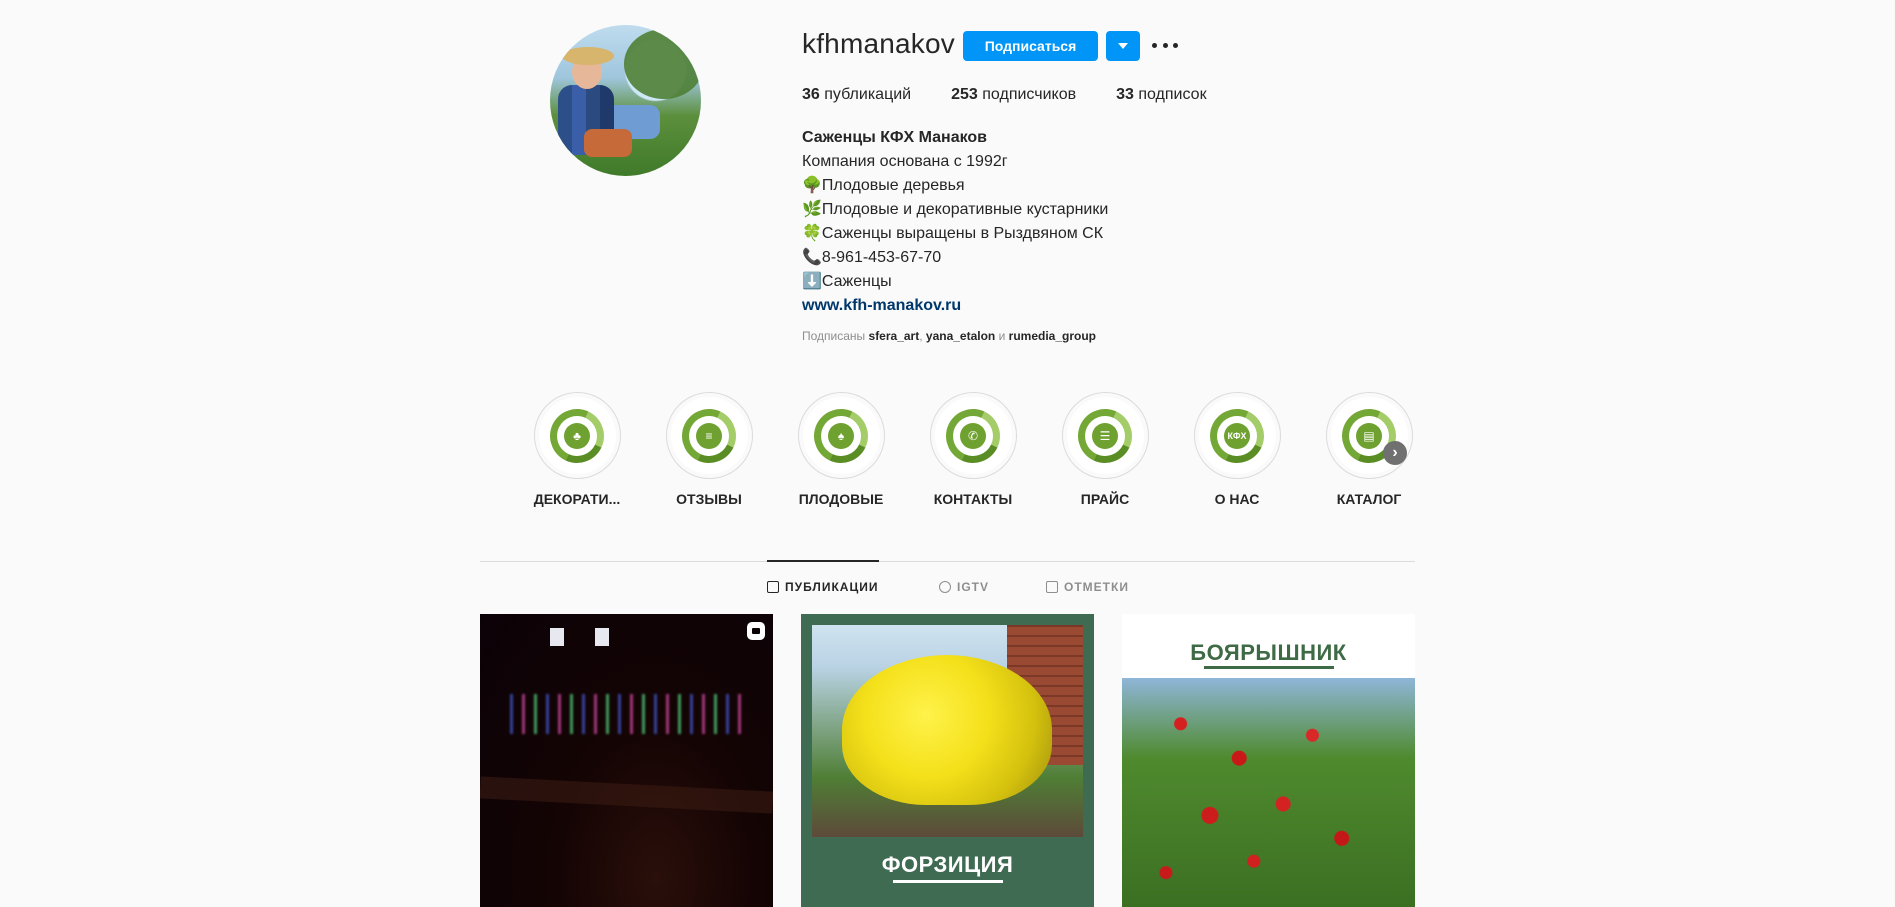 Image resolution: width=1895 pixels, height=907 pixels. What do you see at coordinates (630, 714) in the screenshot?
I see `garland-lights` at bounding box center [630, 714].